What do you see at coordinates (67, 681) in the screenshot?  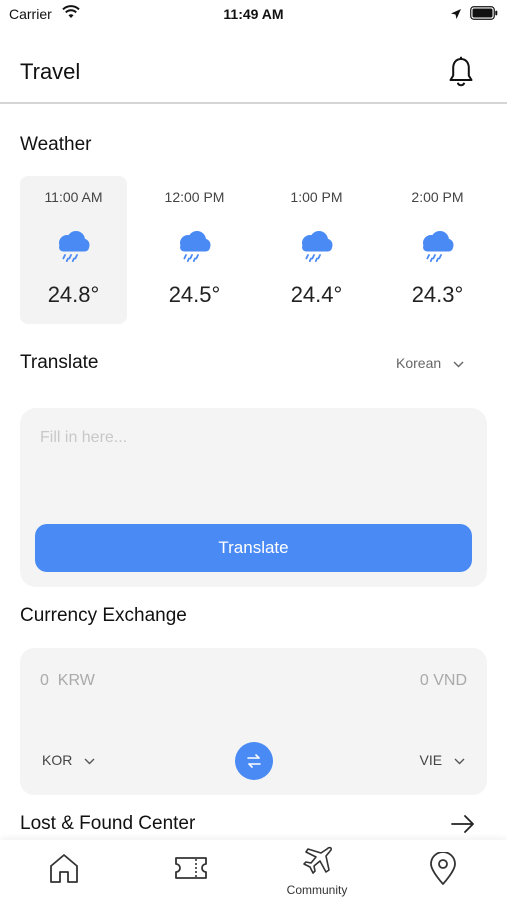 I see `currency-from-amount: 0 KRW` at bounding box center [67, 681].